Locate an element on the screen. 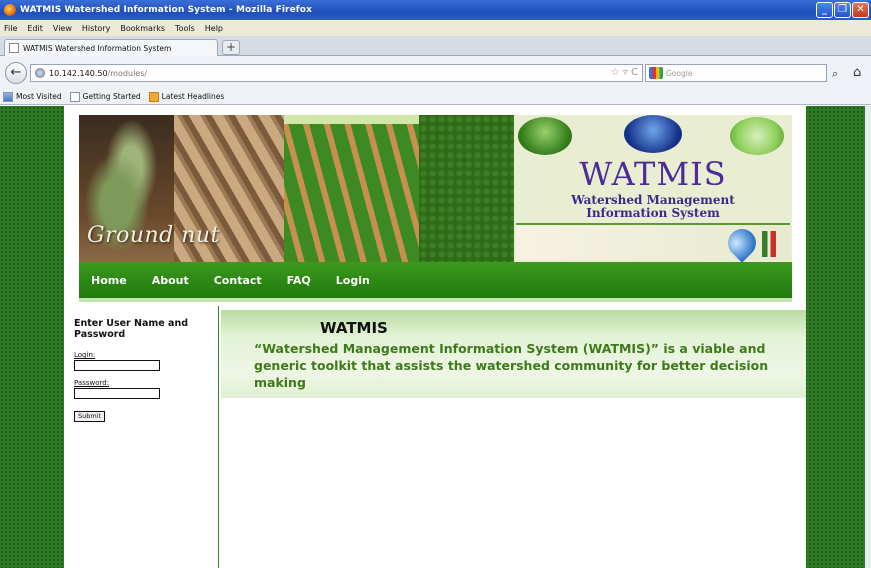 The width and height of the screenshot is (871, 568). nav-about: About is located at coordinates (170, 280).